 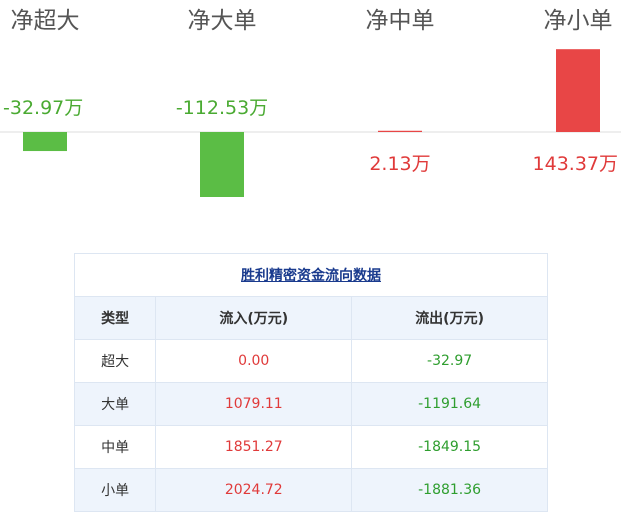 I want to click on row-outflow: -32.97, so click(x=449, y=361).